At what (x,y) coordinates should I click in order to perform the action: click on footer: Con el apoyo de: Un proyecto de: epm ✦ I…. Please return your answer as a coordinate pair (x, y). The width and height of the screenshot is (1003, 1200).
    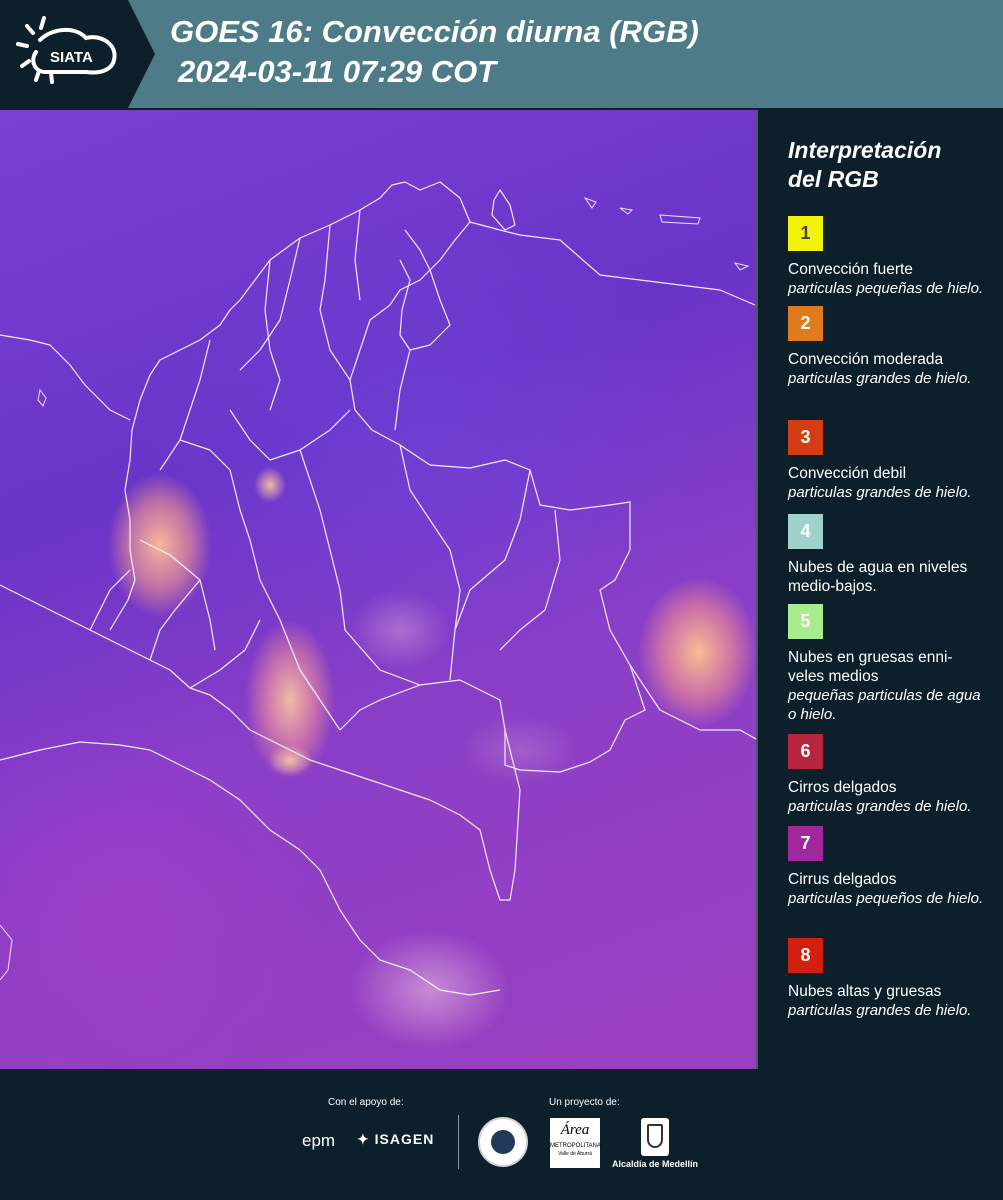
    Looking at the image, I should click on (501, 1134).